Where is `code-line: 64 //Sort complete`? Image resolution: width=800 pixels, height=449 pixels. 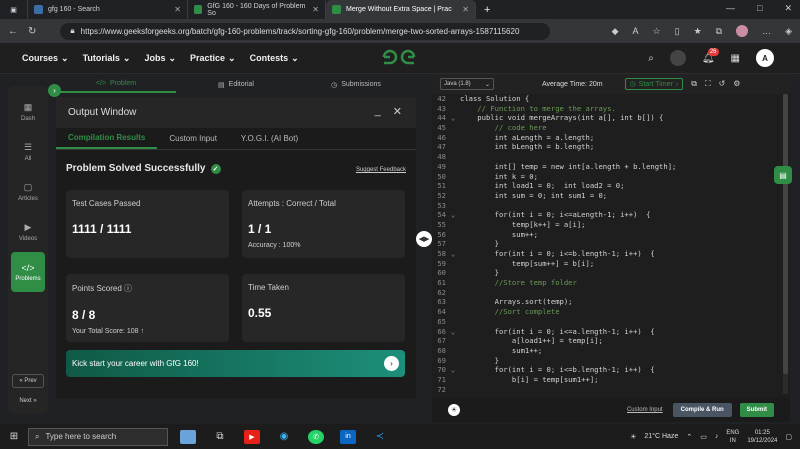
code-line: 64 //Sort complete is located at coordinates (611, 312).